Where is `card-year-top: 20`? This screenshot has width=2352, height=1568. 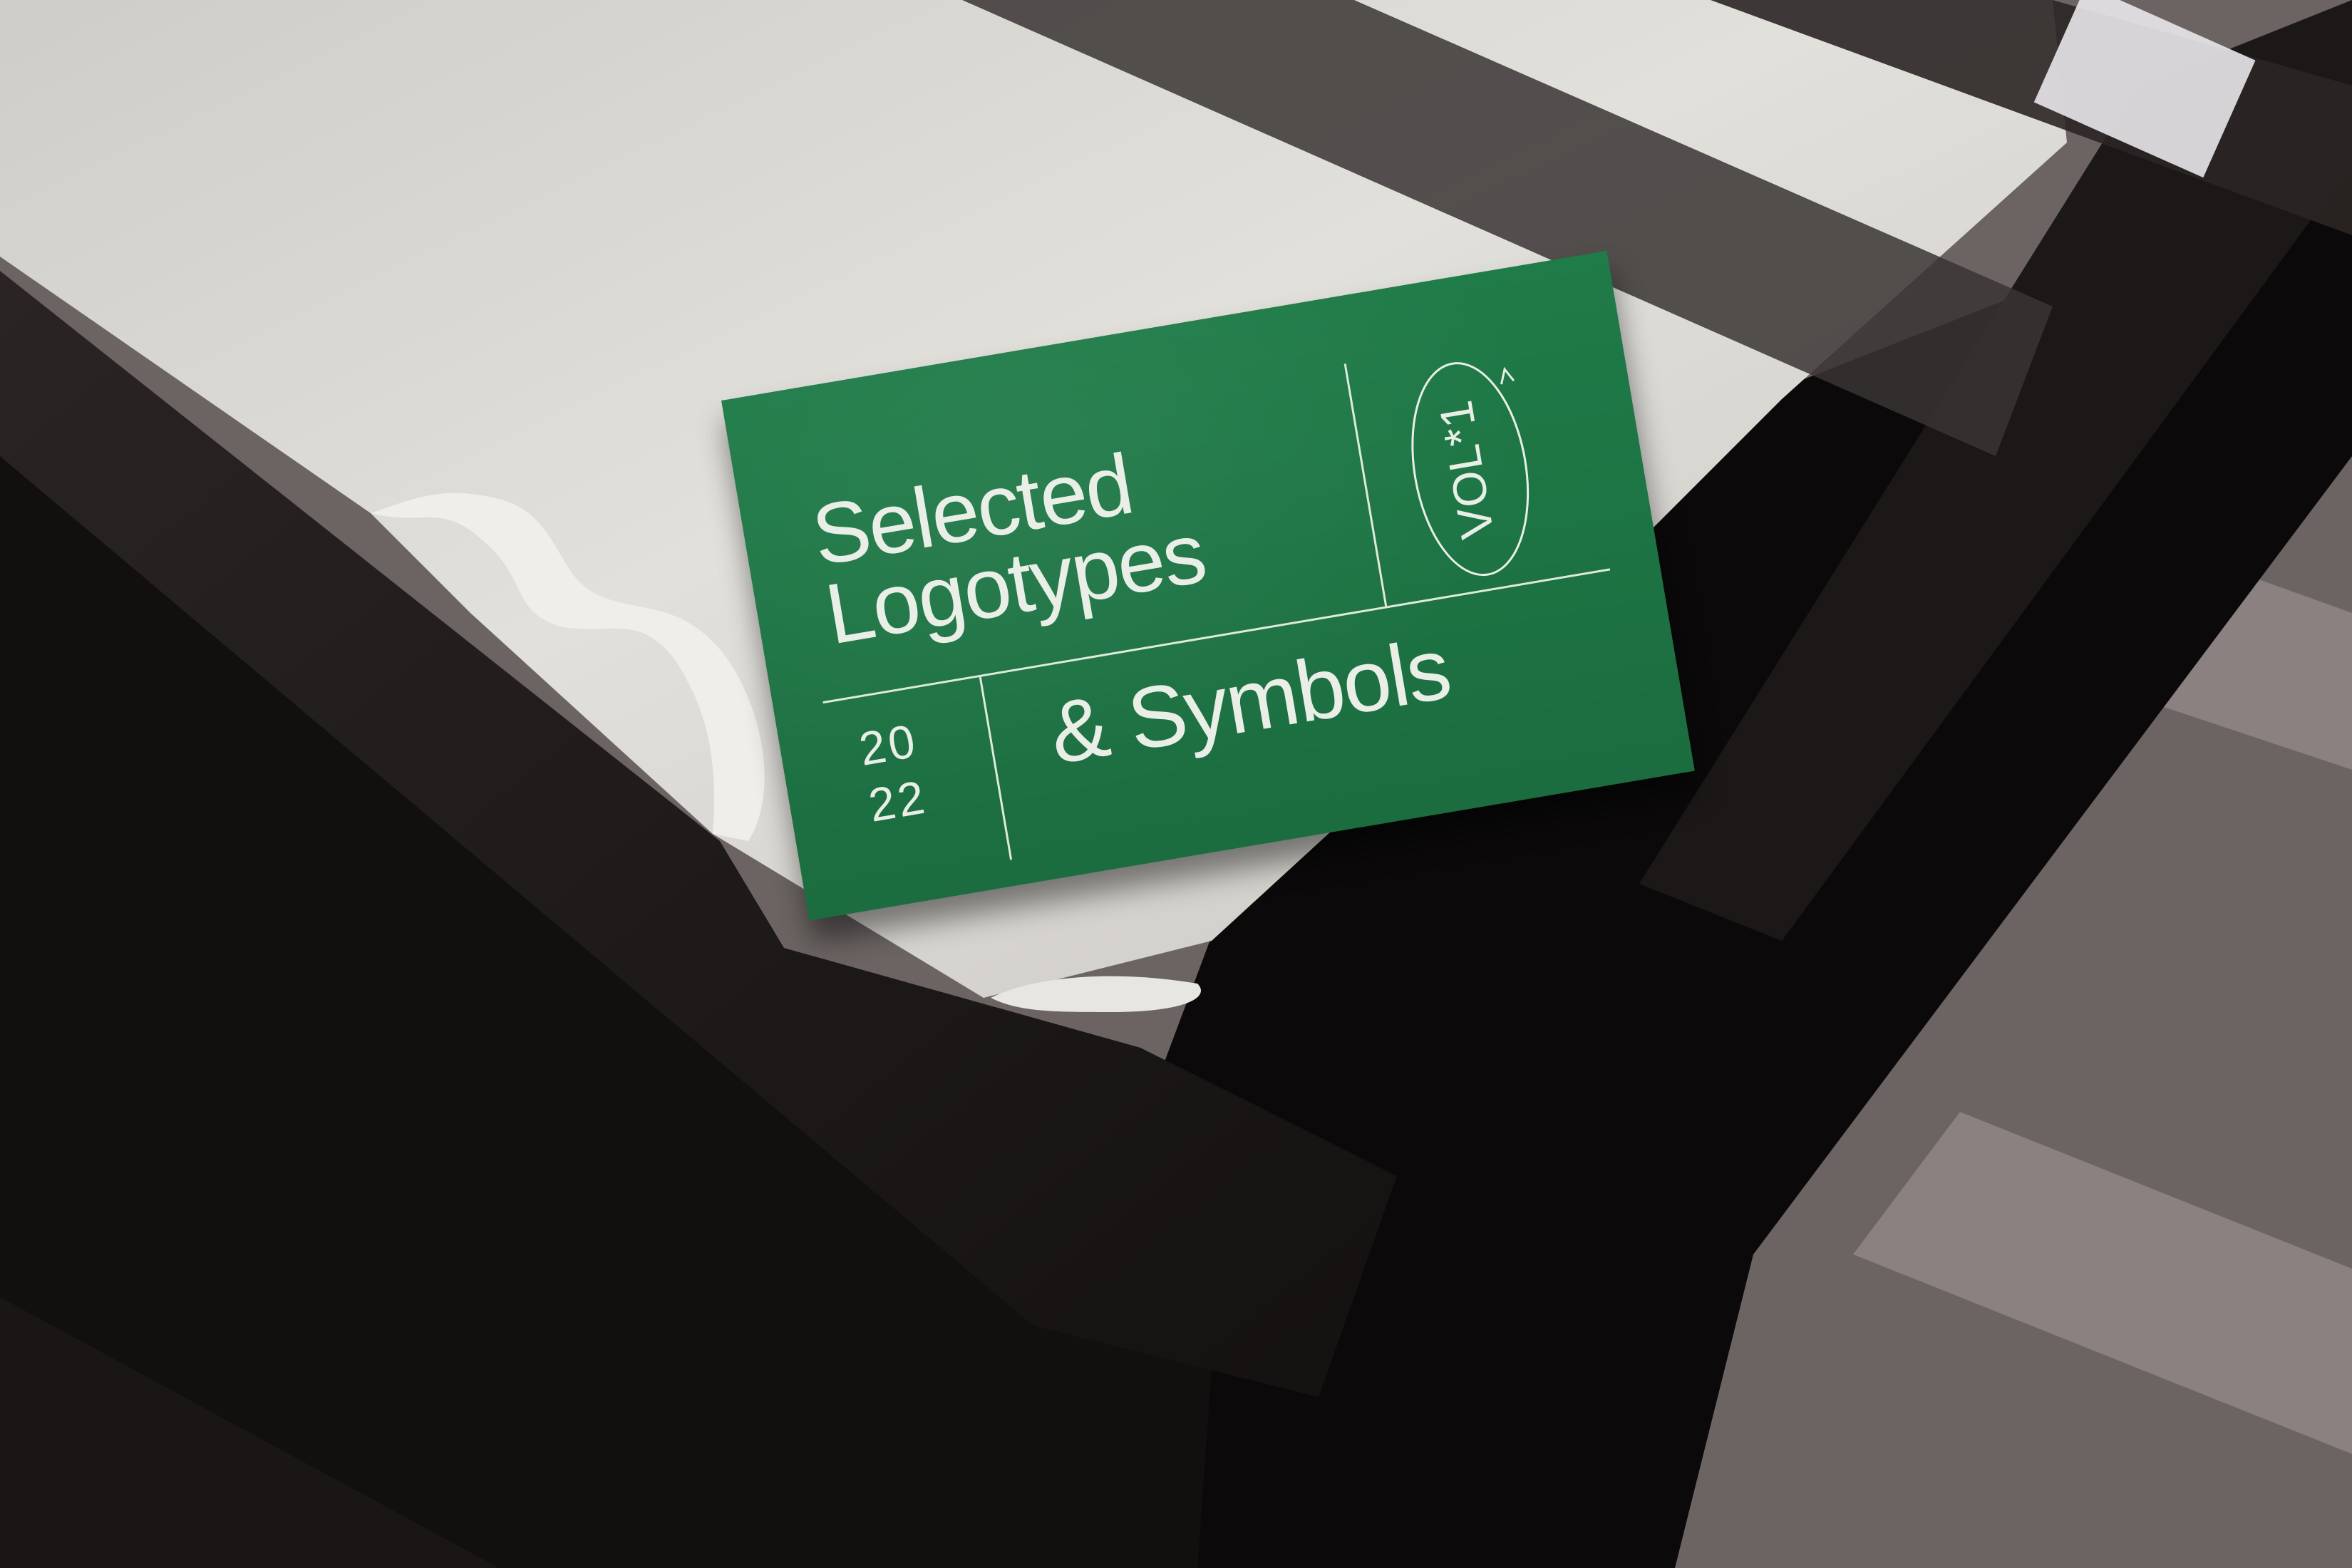
card-year-top: 20 is located at coordinates (888, 744).